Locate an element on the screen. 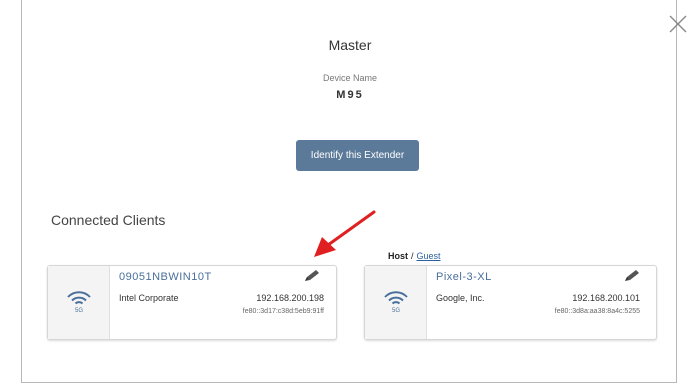  client-name: 09051NBWIN10T is located at coordinates (165, 277).